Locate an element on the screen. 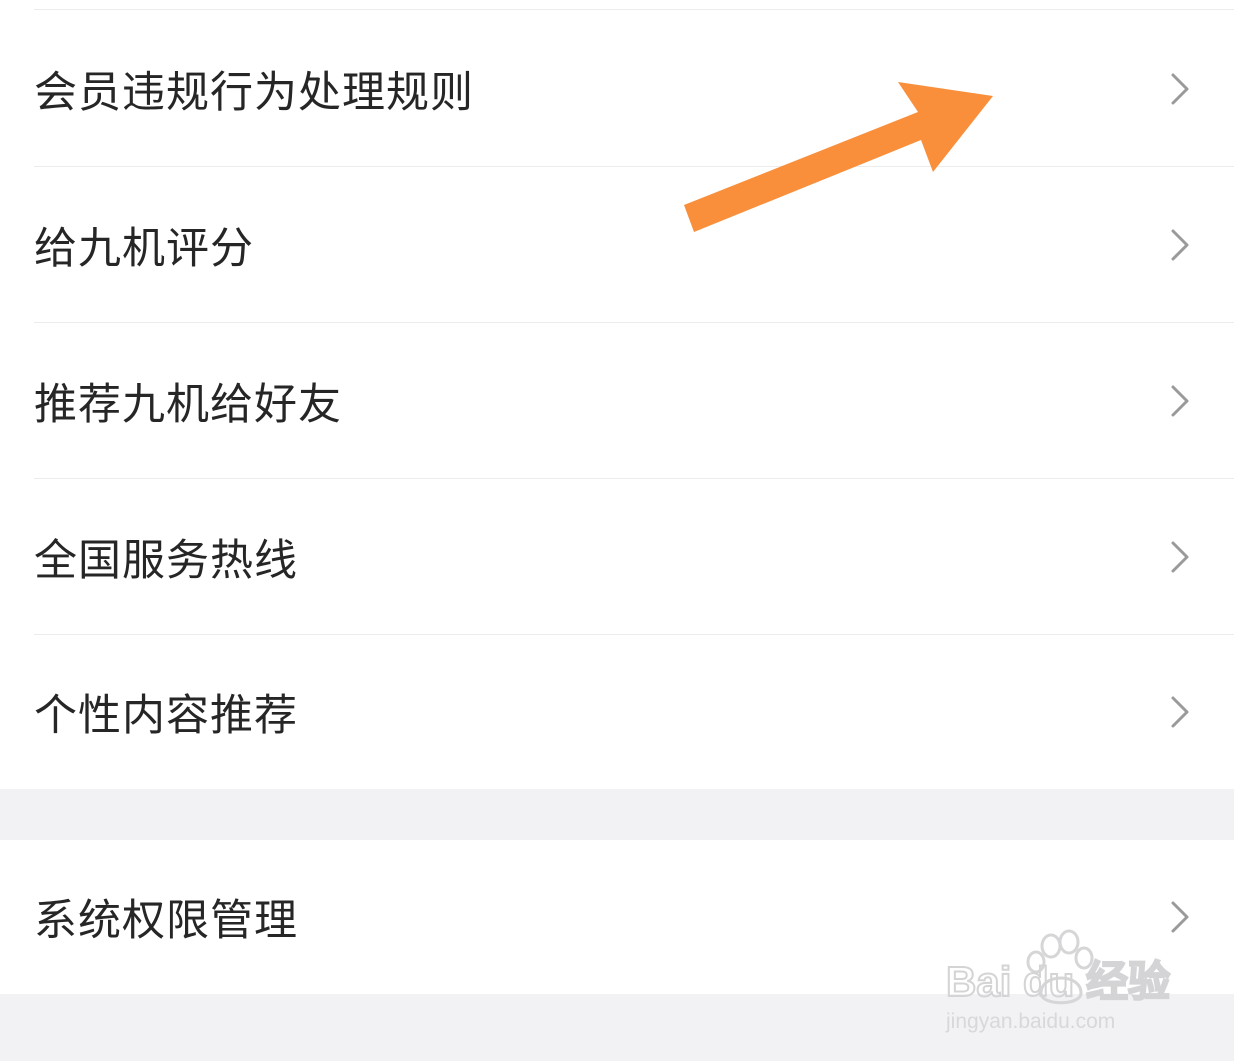  menu-item-label: 推荐九机给好友 is located at coordinates (188, 405).